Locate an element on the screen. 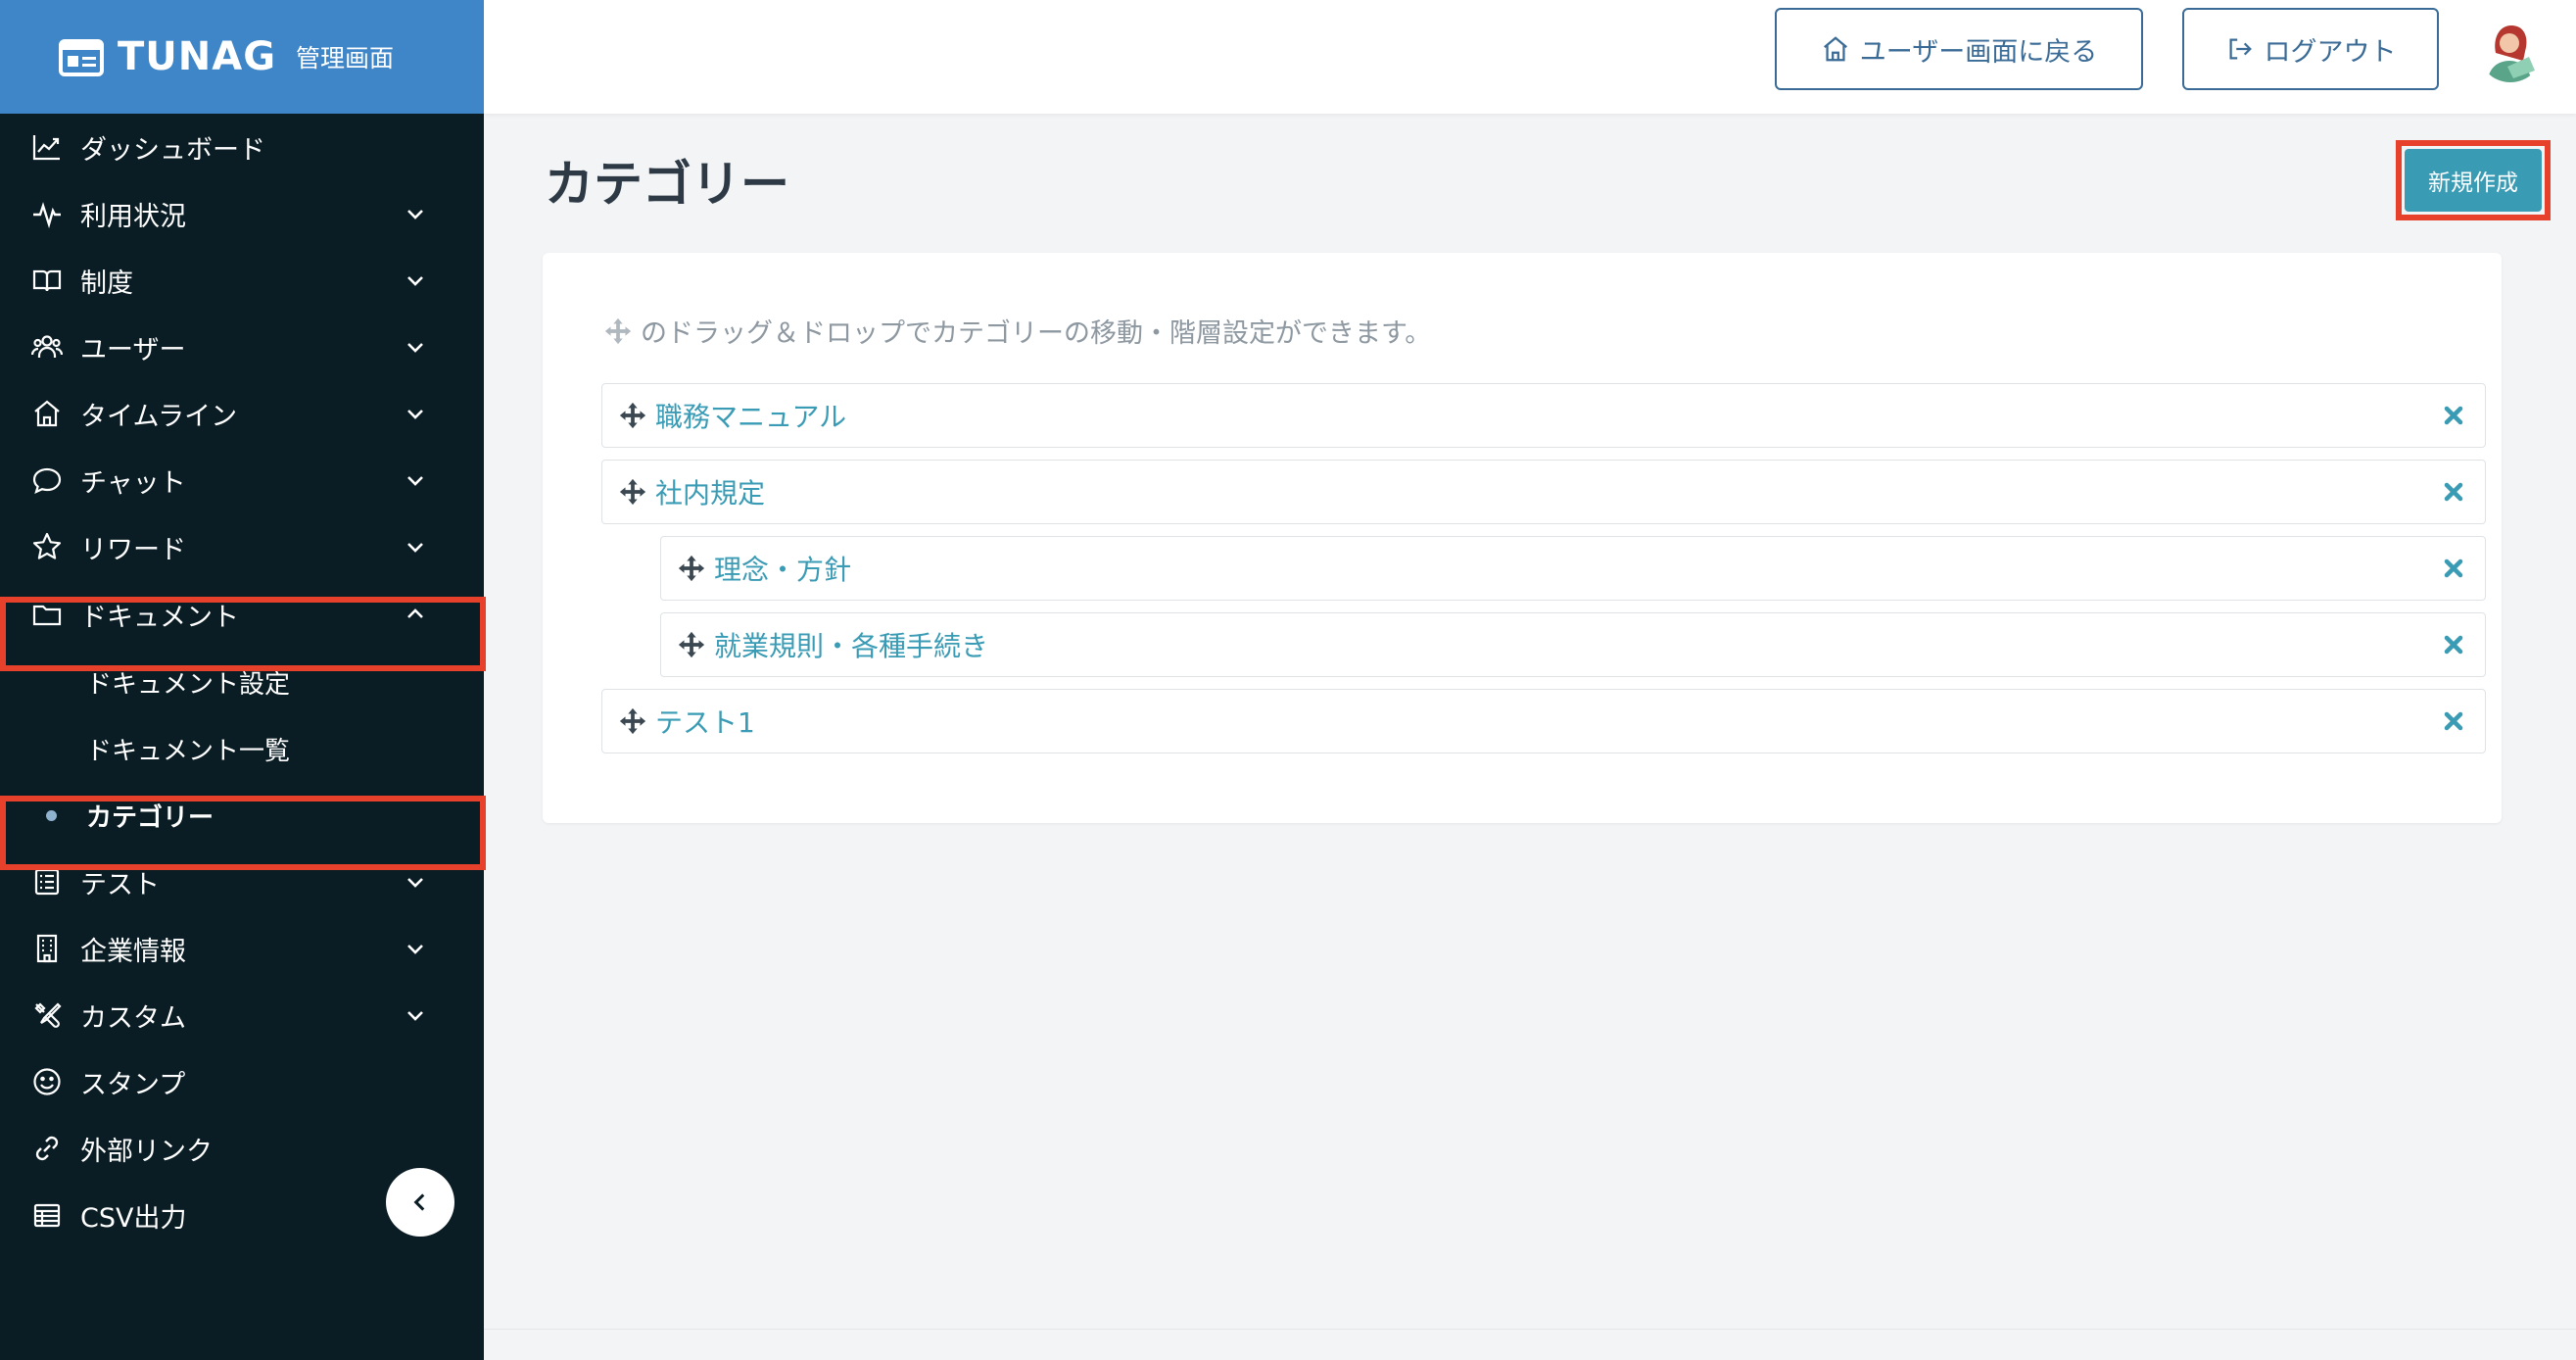 This screenshot has height=1360, width=2576. brand-header: TUNAG 管理画面 is located at coordinates (242, 57).